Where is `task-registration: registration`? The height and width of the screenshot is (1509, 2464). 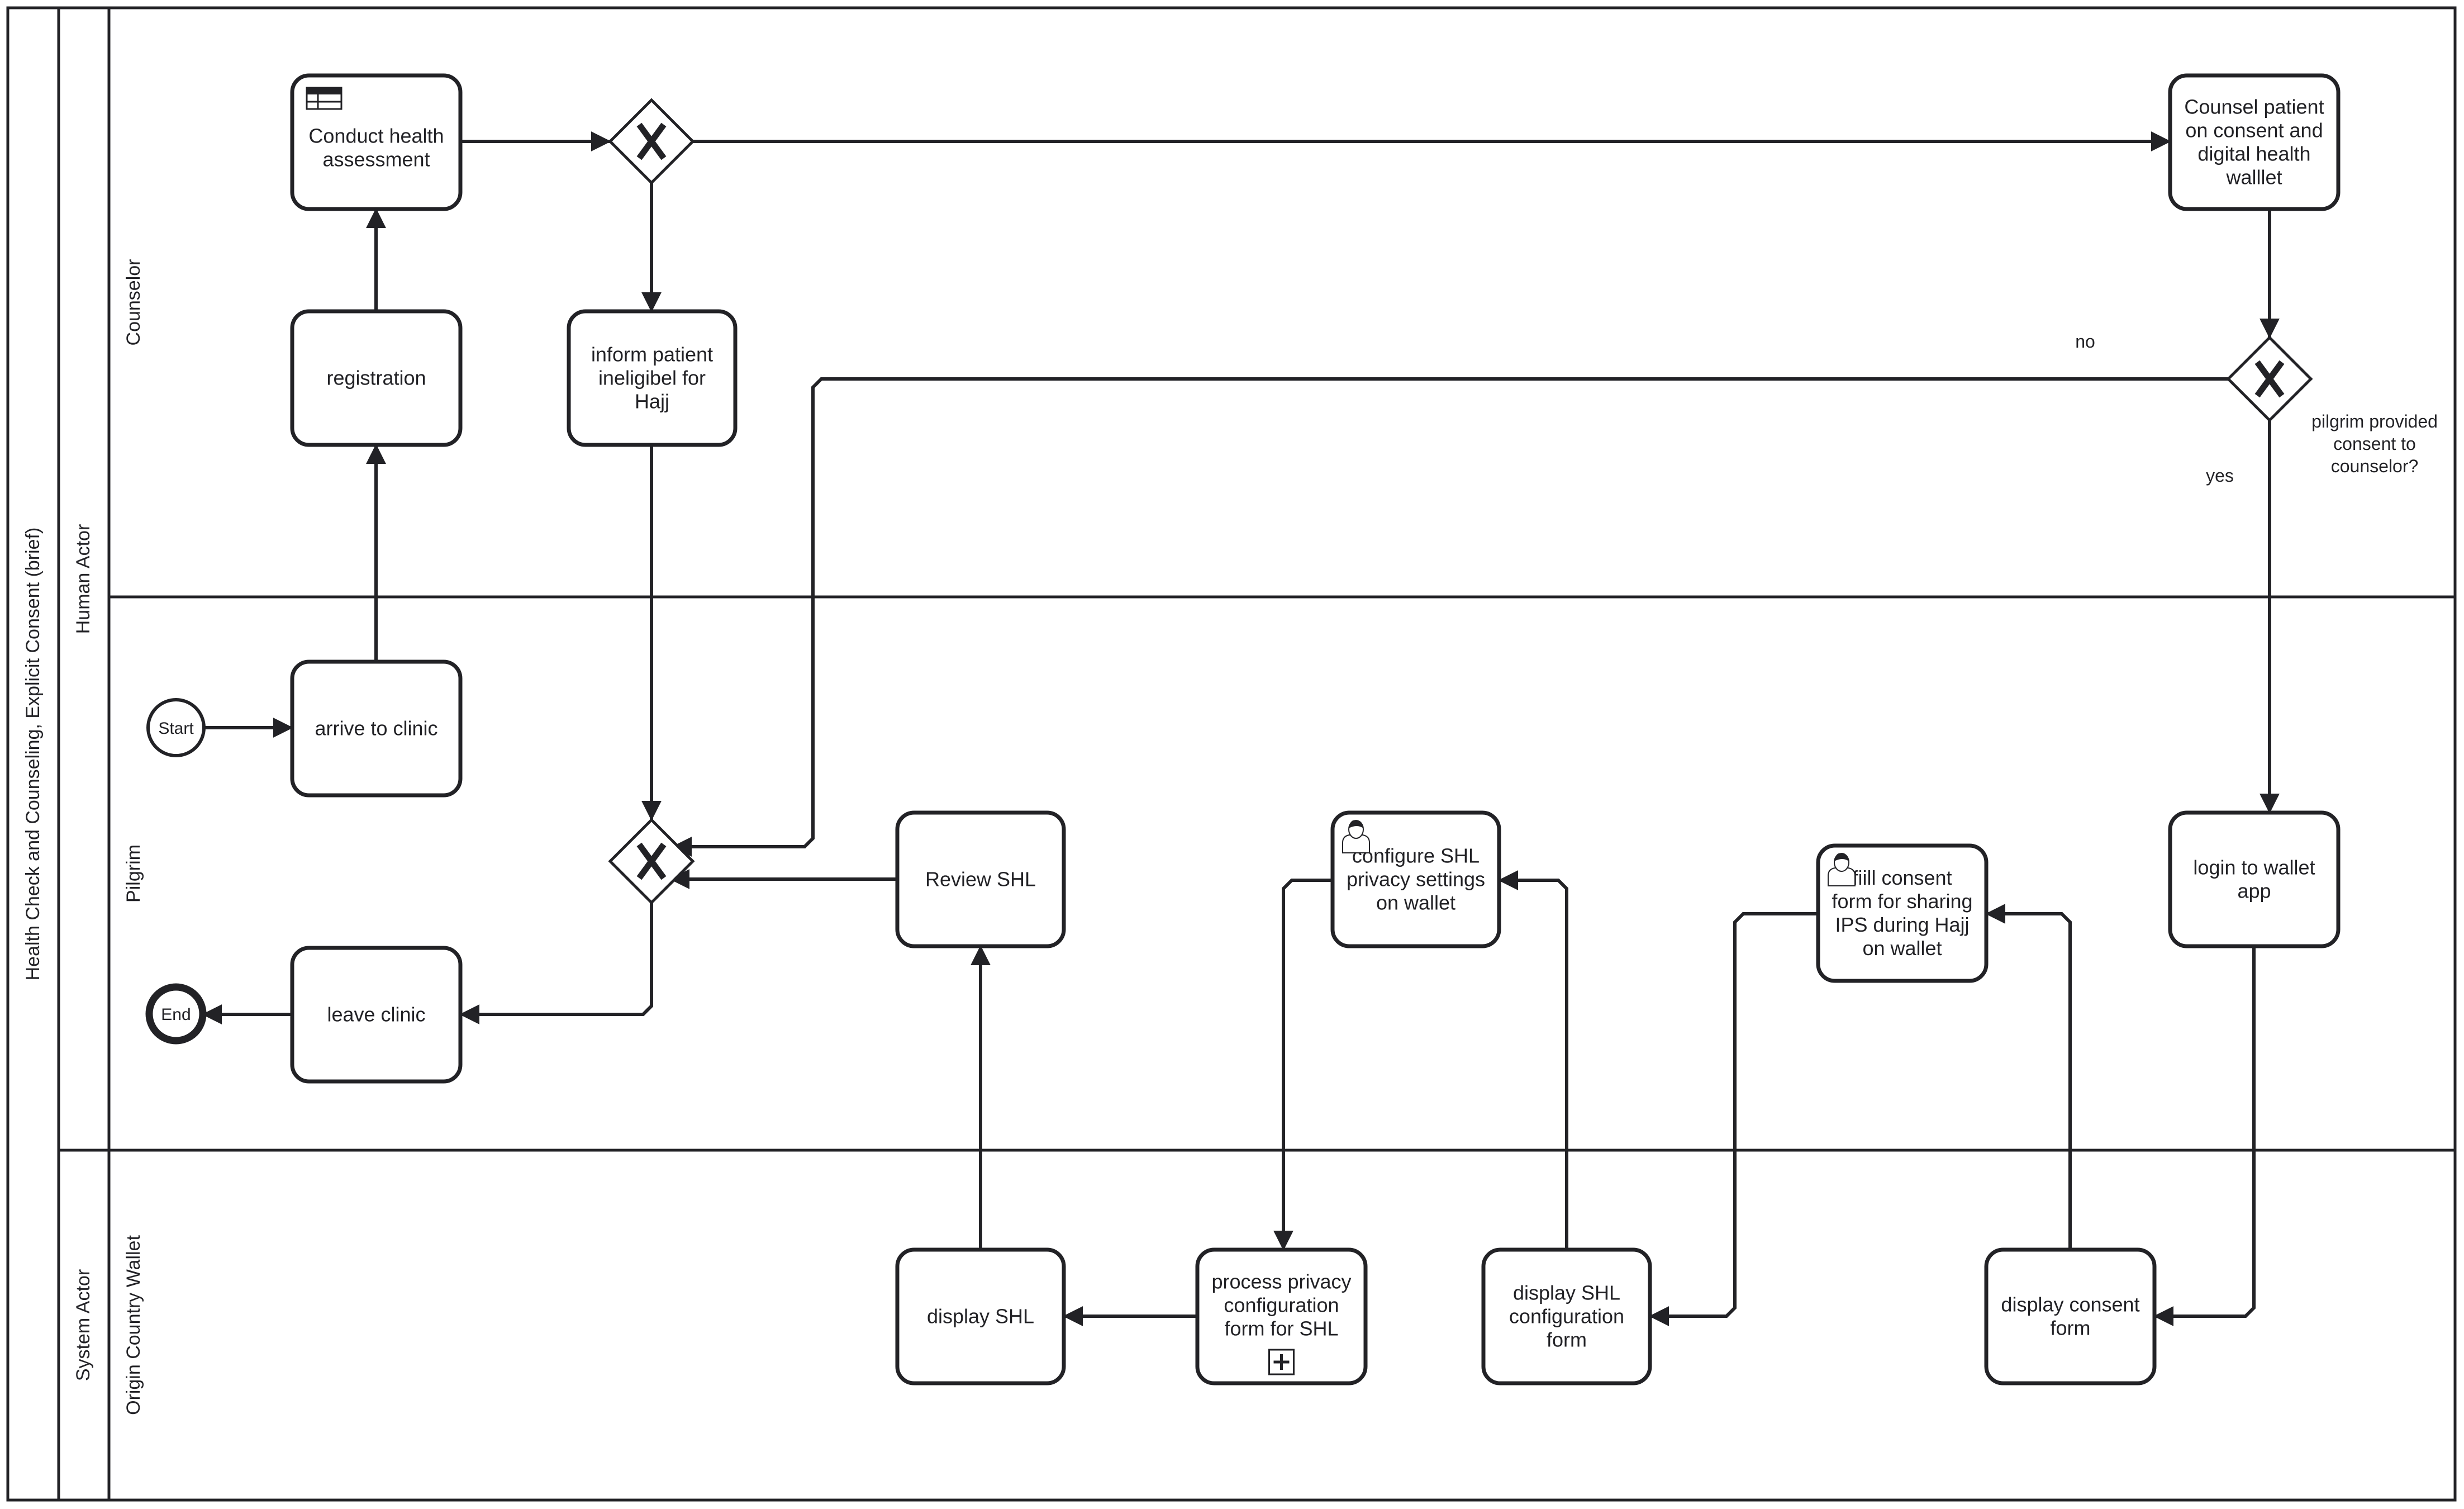
task-registration: registration is located at coordinates (377, 378).